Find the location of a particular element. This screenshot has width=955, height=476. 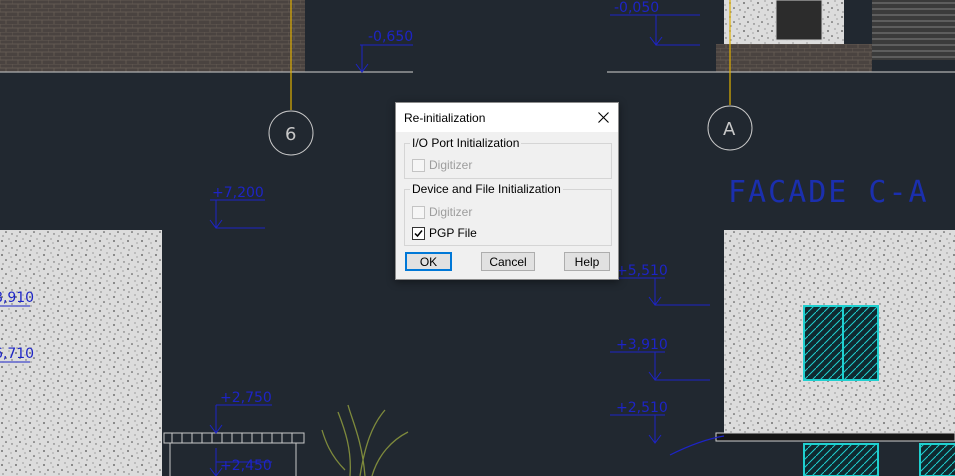

close-button is located at coordinates (603, 117).